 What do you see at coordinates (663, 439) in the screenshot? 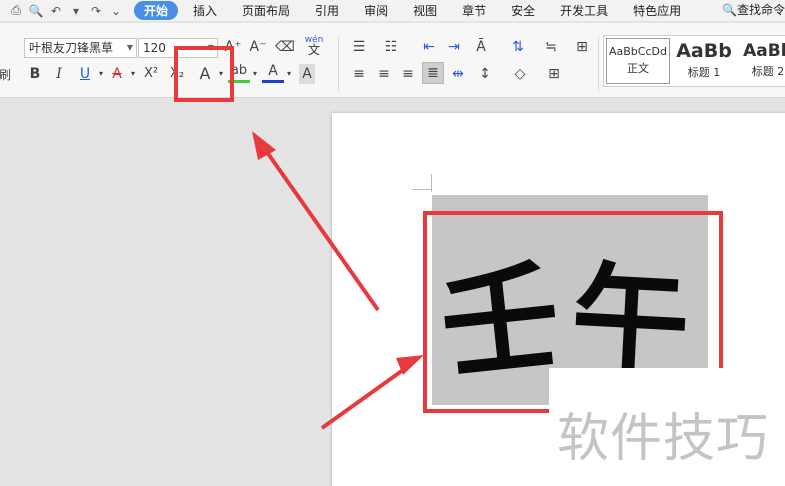
I see `watermark-text: 软件技巧` at bounding box center [663, 439].